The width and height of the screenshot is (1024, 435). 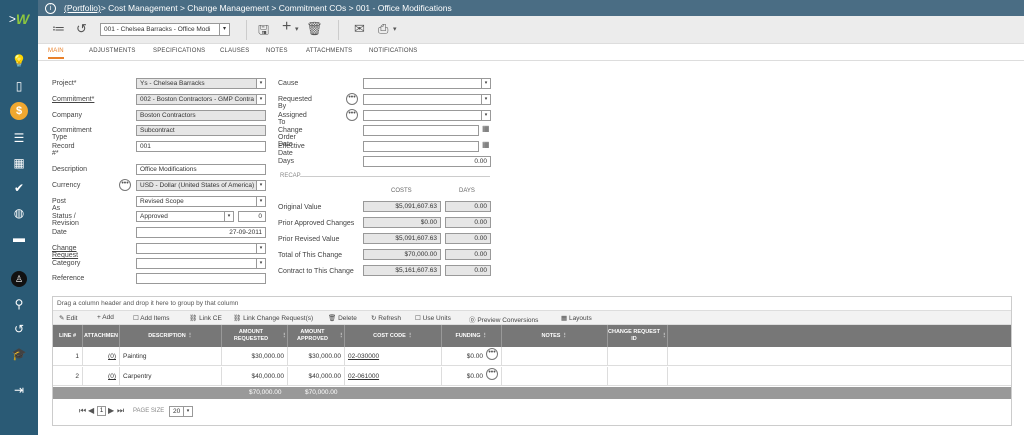 I want to click on next-page-icon: ▶, so click(x=111, y=410).